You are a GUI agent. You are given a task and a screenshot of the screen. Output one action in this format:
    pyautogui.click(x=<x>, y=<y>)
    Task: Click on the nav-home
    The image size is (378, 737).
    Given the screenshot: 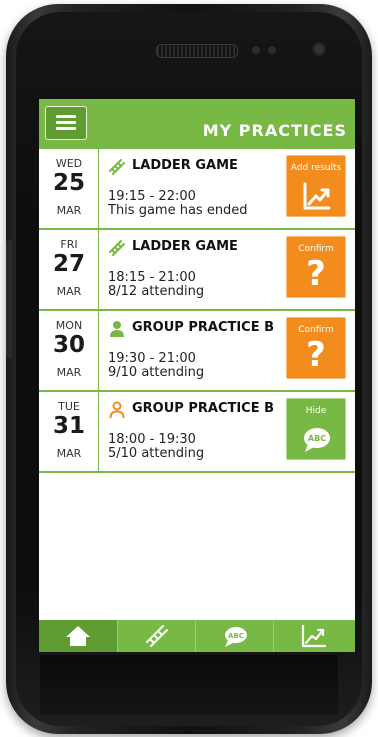 What is the action you would take?
    pyautogui.click(x=78, y=636)
    